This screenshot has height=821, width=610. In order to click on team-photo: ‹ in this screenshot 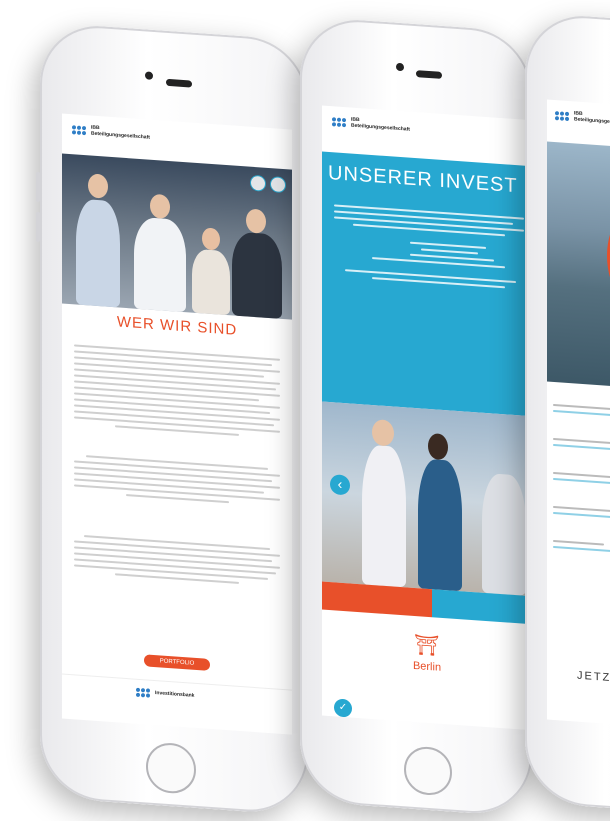, I will do `click(427, 499)`.